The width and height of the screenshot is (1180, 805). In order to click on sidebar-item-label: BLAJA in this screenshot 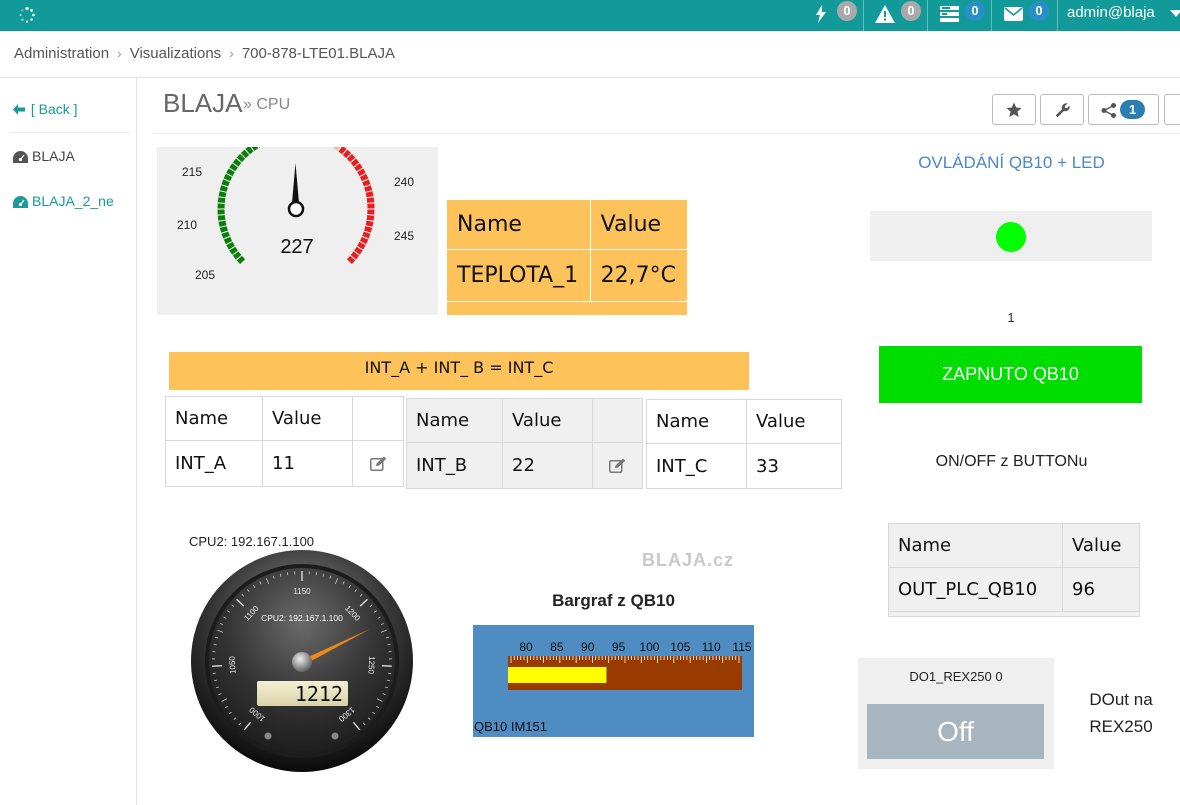, I will do `click(53, 156)`.